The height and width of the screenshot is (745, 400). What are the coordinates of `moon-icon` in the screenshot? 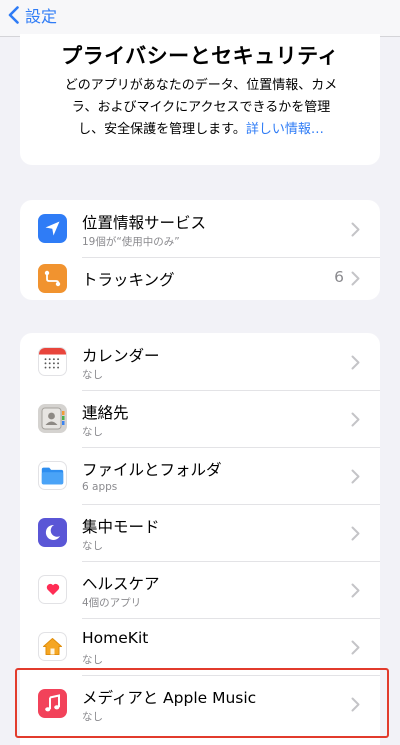 It's located at (52, 532).